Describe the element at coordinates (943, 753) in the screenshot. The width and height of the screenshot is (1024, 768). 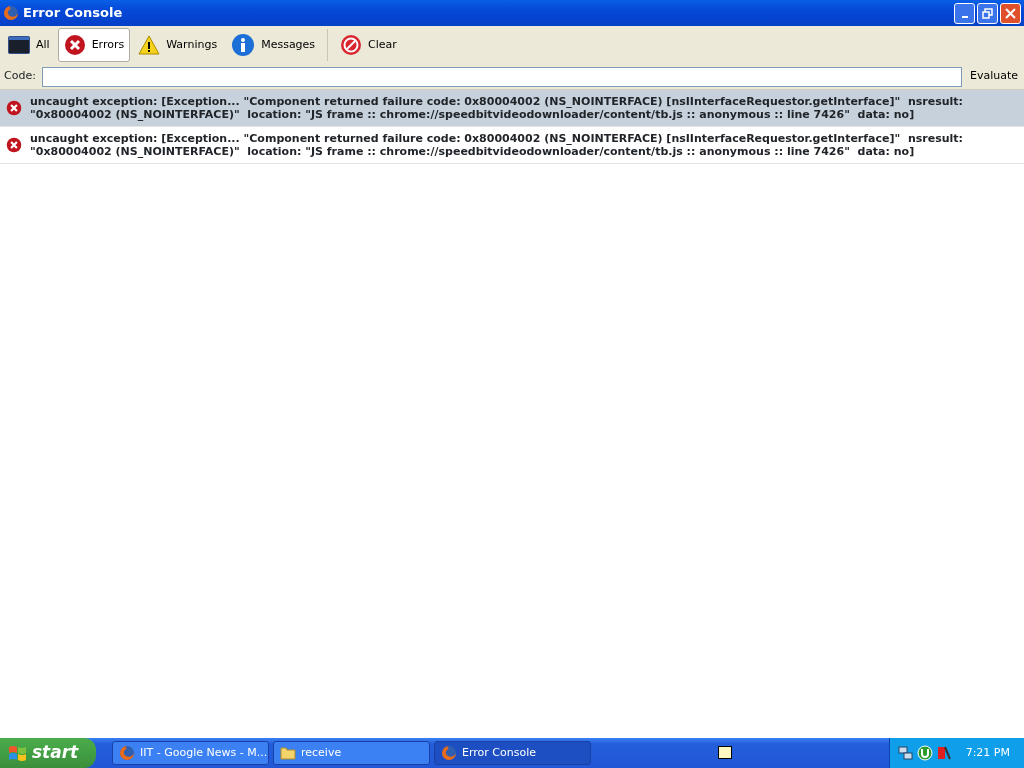
I see `shield-icon` at that location.